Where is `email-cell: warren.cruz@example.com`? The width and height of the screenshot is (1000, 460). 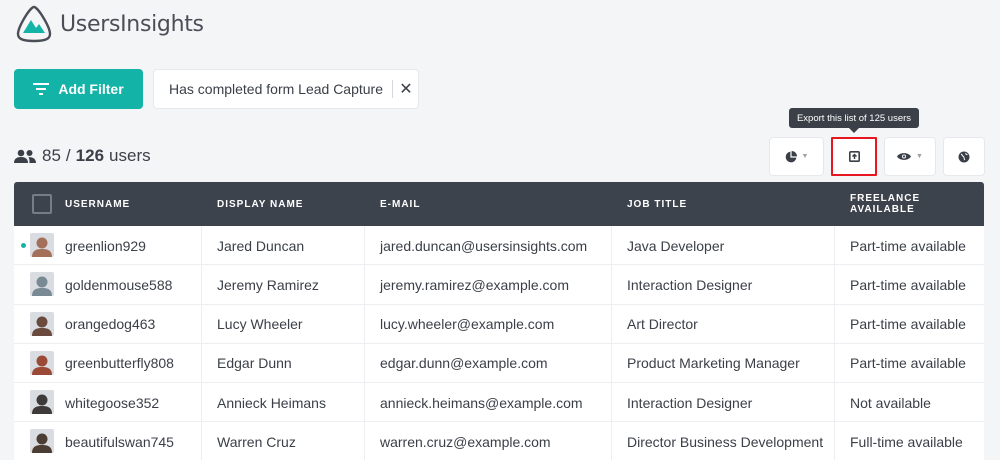 email-cell: warren.cruz@example.com is located at coordinates (465, 441).